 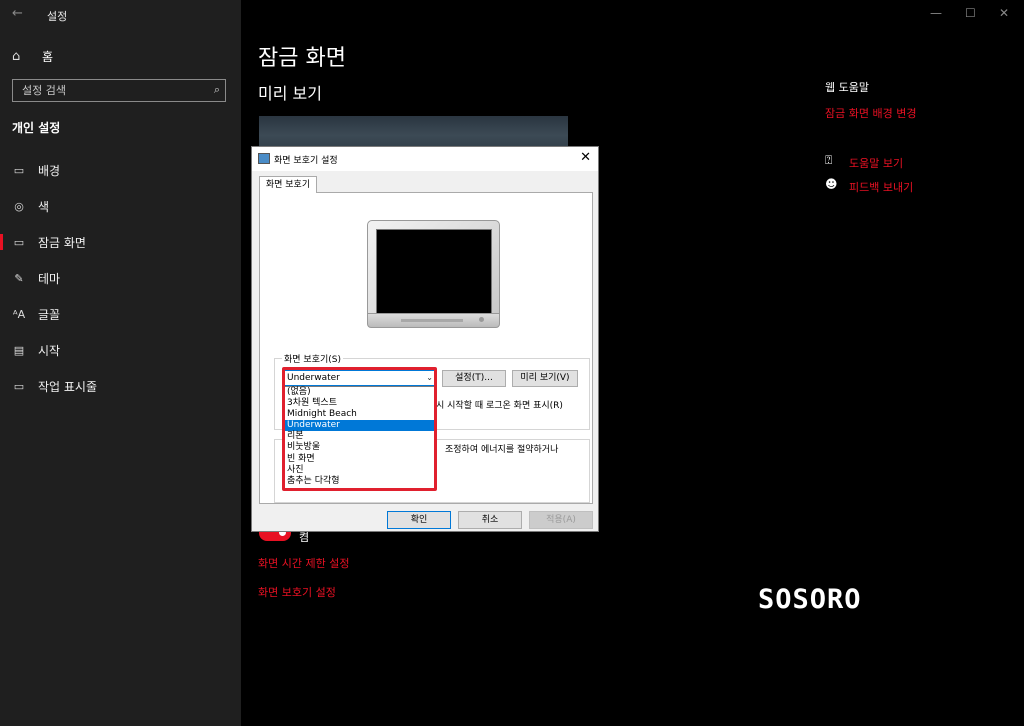 What do you see at coordinates (303, 563) in the screenshot?
I see `screen-timeout-link: 화면 시간 제한 설정` at bounding box center [303, 563].